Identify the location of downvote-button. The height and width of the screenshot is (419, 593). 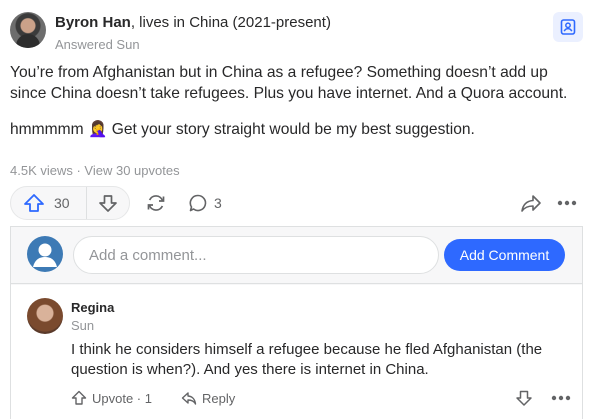
(108, 203).